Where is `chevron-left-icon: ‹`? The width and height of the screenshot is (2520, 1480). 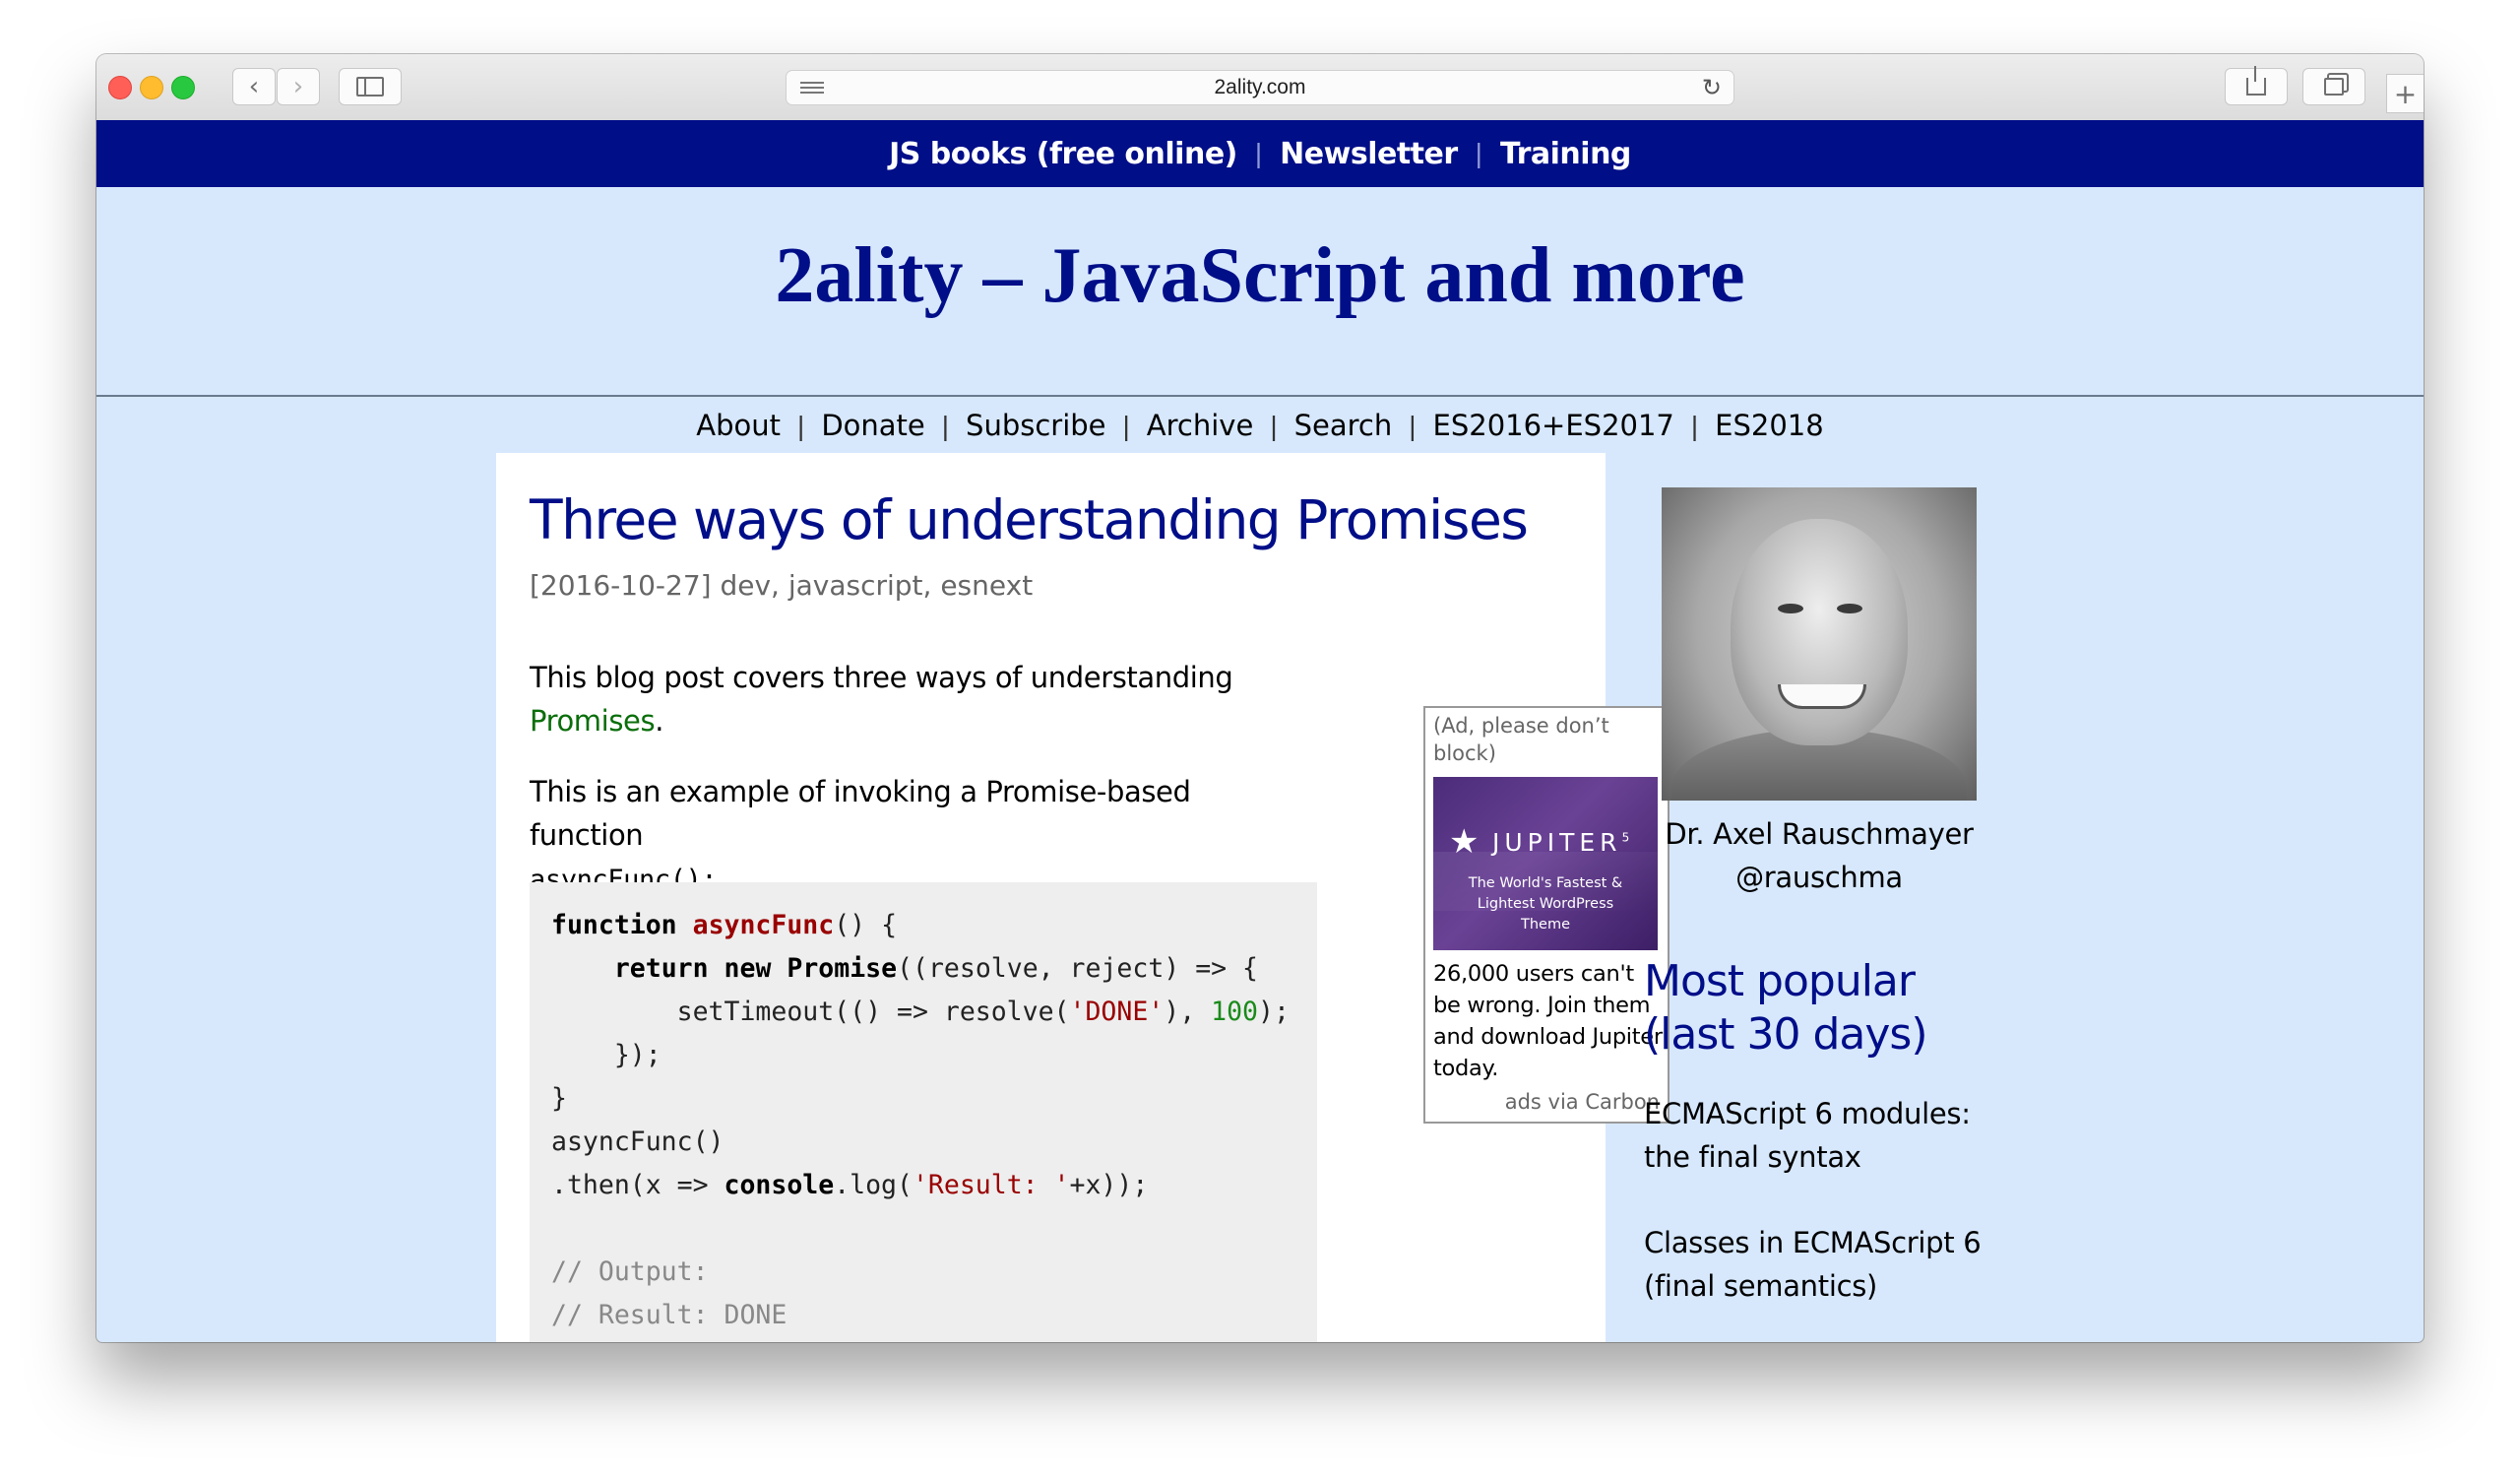 chevron-left-icon: ‹ is located at coordinates (254, 86).